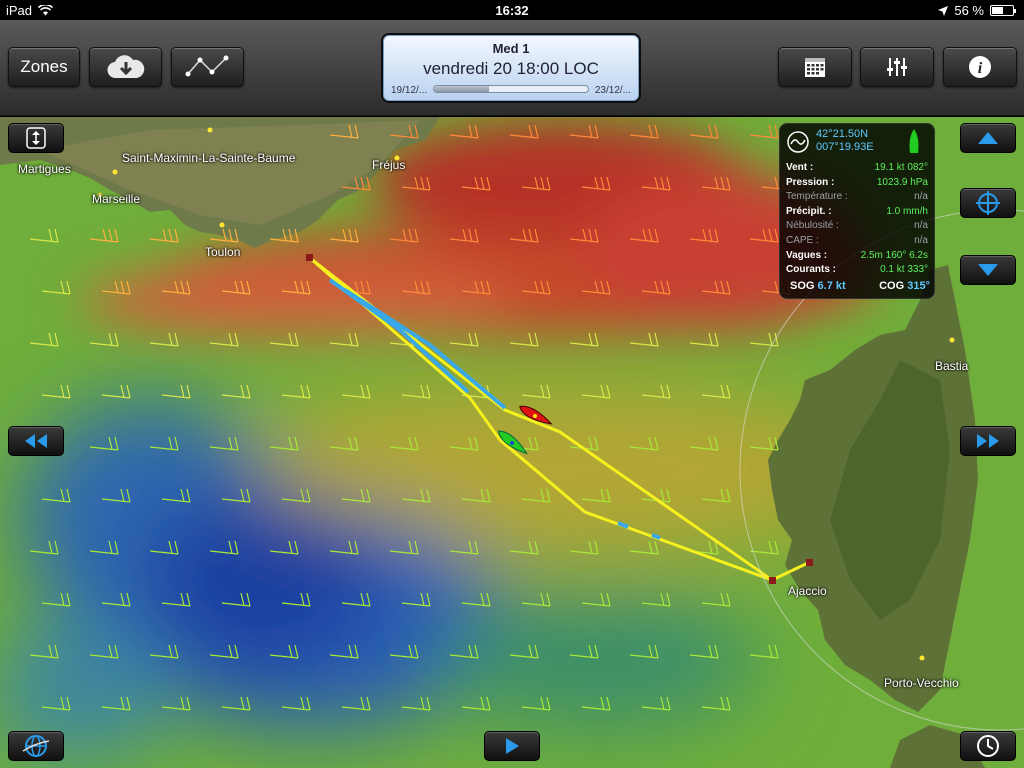 This screenshot has height=768, width=1024. I want to click on wave-mode-icon, so click(798, 142).